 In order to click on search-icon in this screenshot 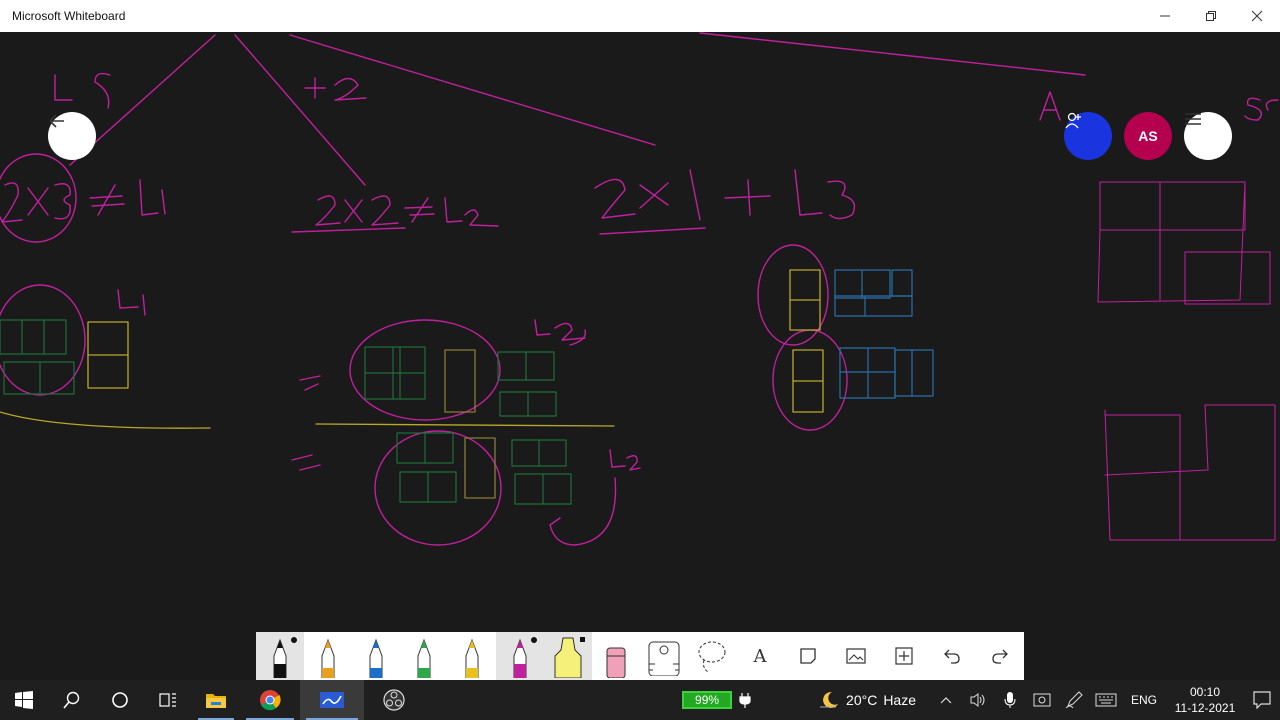, I will do `click(71, 700)`.